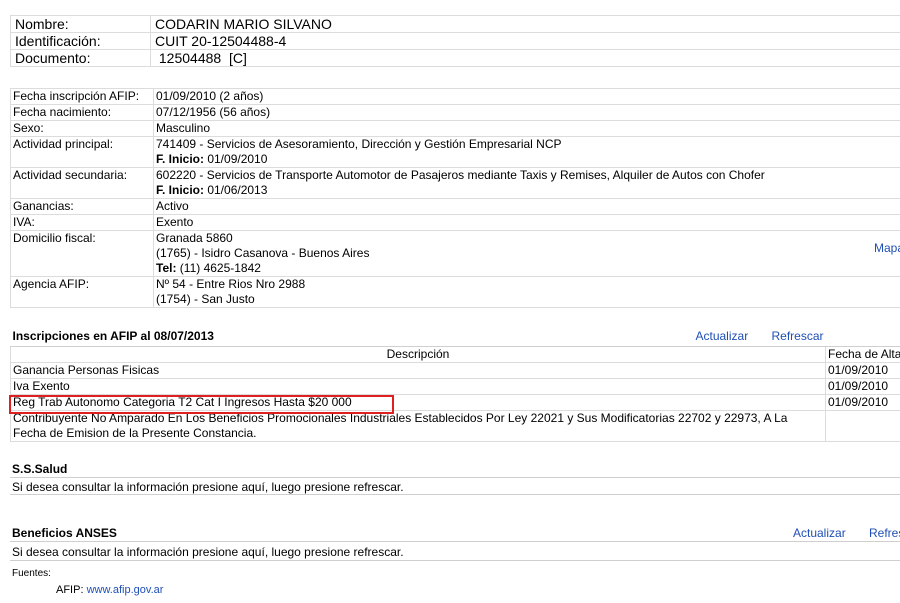 Image resolution: width=900 pixels, height=603 pixels. Describe the element at coordinates (819, 533) in the screenshot. I see `anses-actualizar-link: Actualizar` at that location.